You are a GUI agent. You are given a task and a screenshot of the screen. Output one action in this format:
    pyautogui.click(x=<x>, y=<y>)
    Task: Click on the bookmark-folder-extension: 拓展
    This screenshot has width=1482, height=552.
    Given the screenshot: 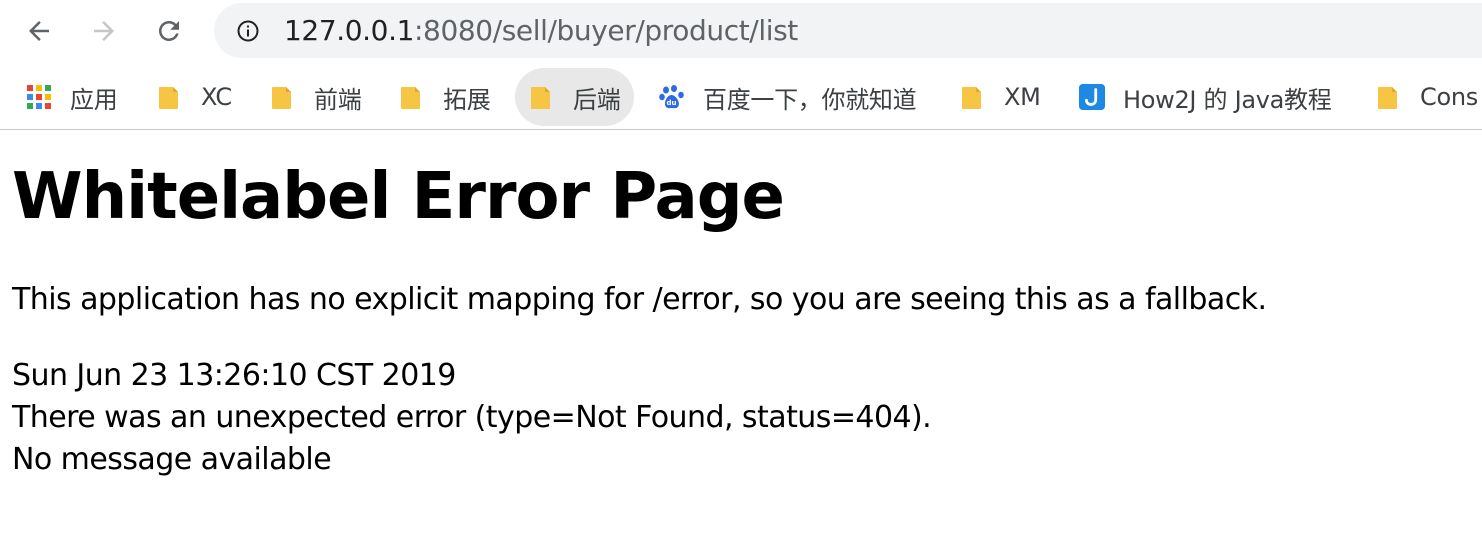 What is the action you would take?
    pyautogui.click(x=444, y=97)
    